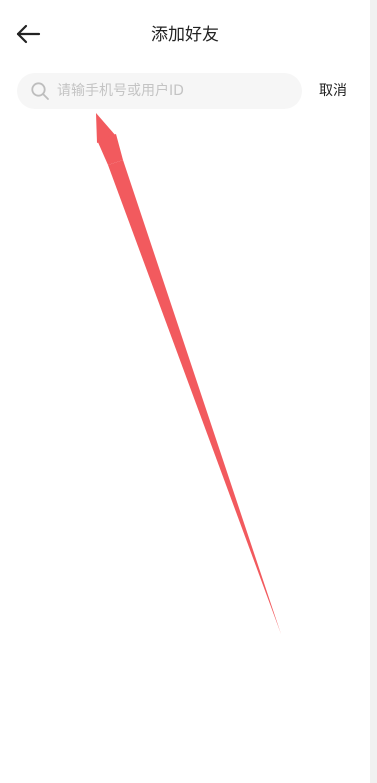  I want to click on cancel-button: 取消, so click(333, 91).